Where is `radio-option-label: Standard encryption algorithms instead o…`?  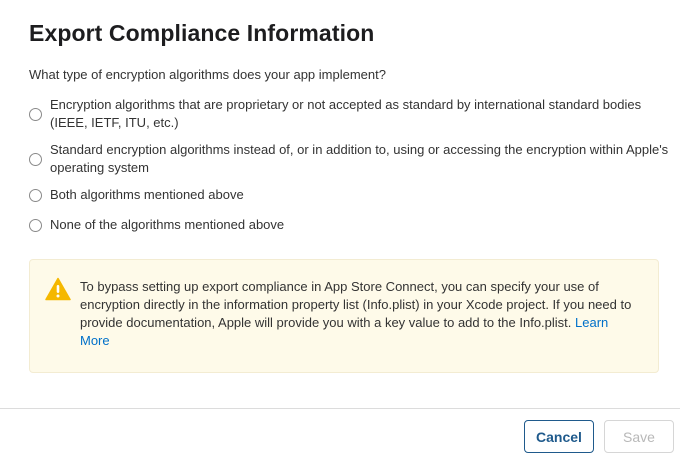
radio-option-label: Standard encryption algorithms instead o… is located at coordinates (359, 158).